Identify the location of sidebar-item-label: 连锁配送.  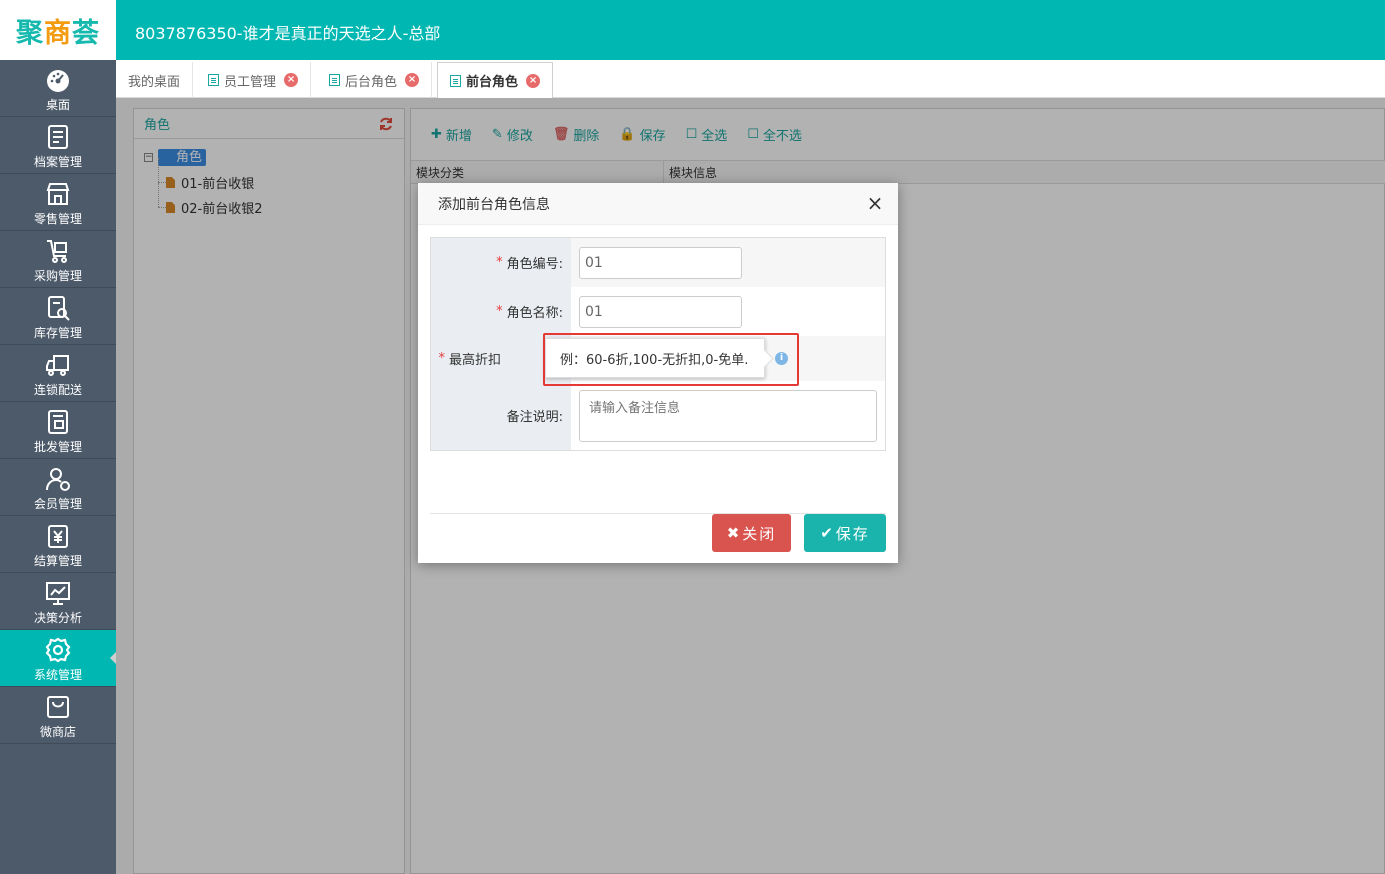
(57, 390).